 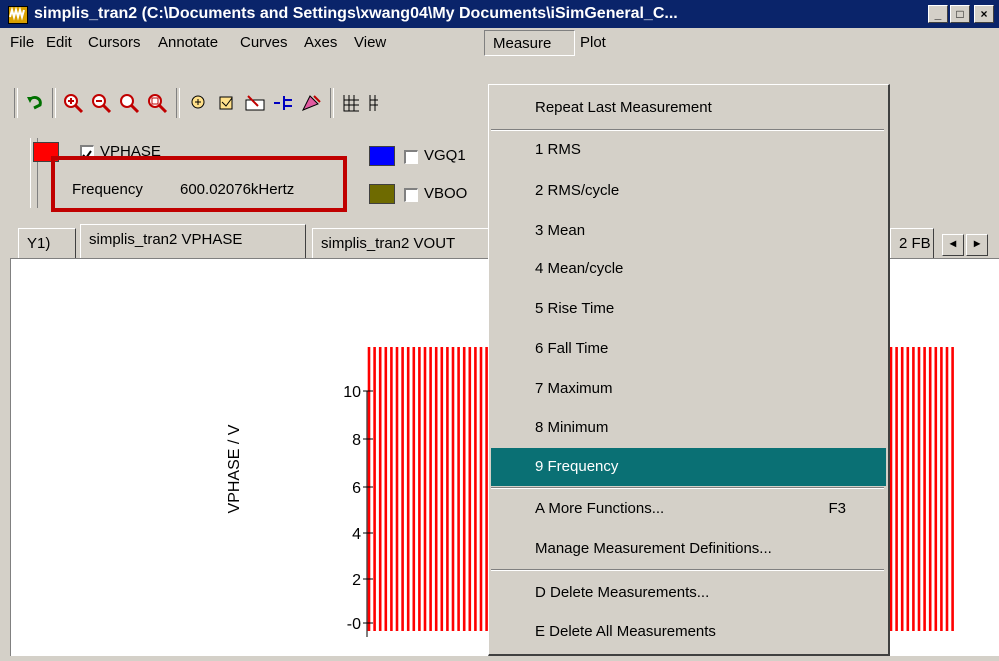 What do you see at coordinates (356, 580) in the screenshot?
I see `y-tick-label: 2` at bounding box center [356, 580].